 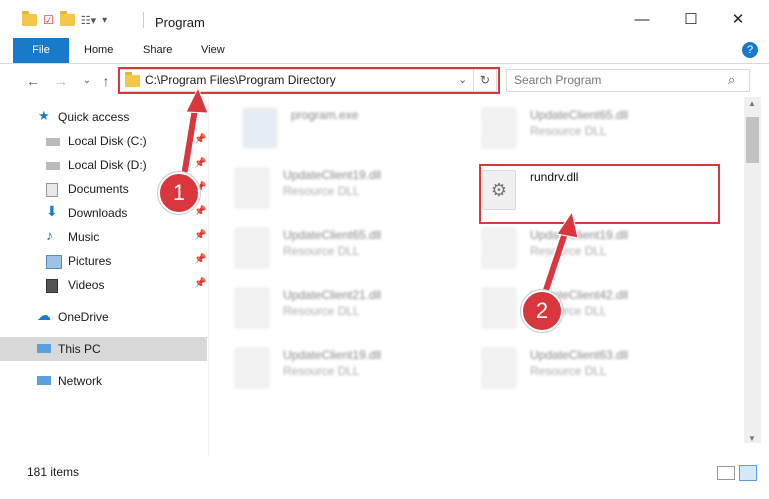 I want to click on step-1-marker: 1, so click(x=179, y=193).